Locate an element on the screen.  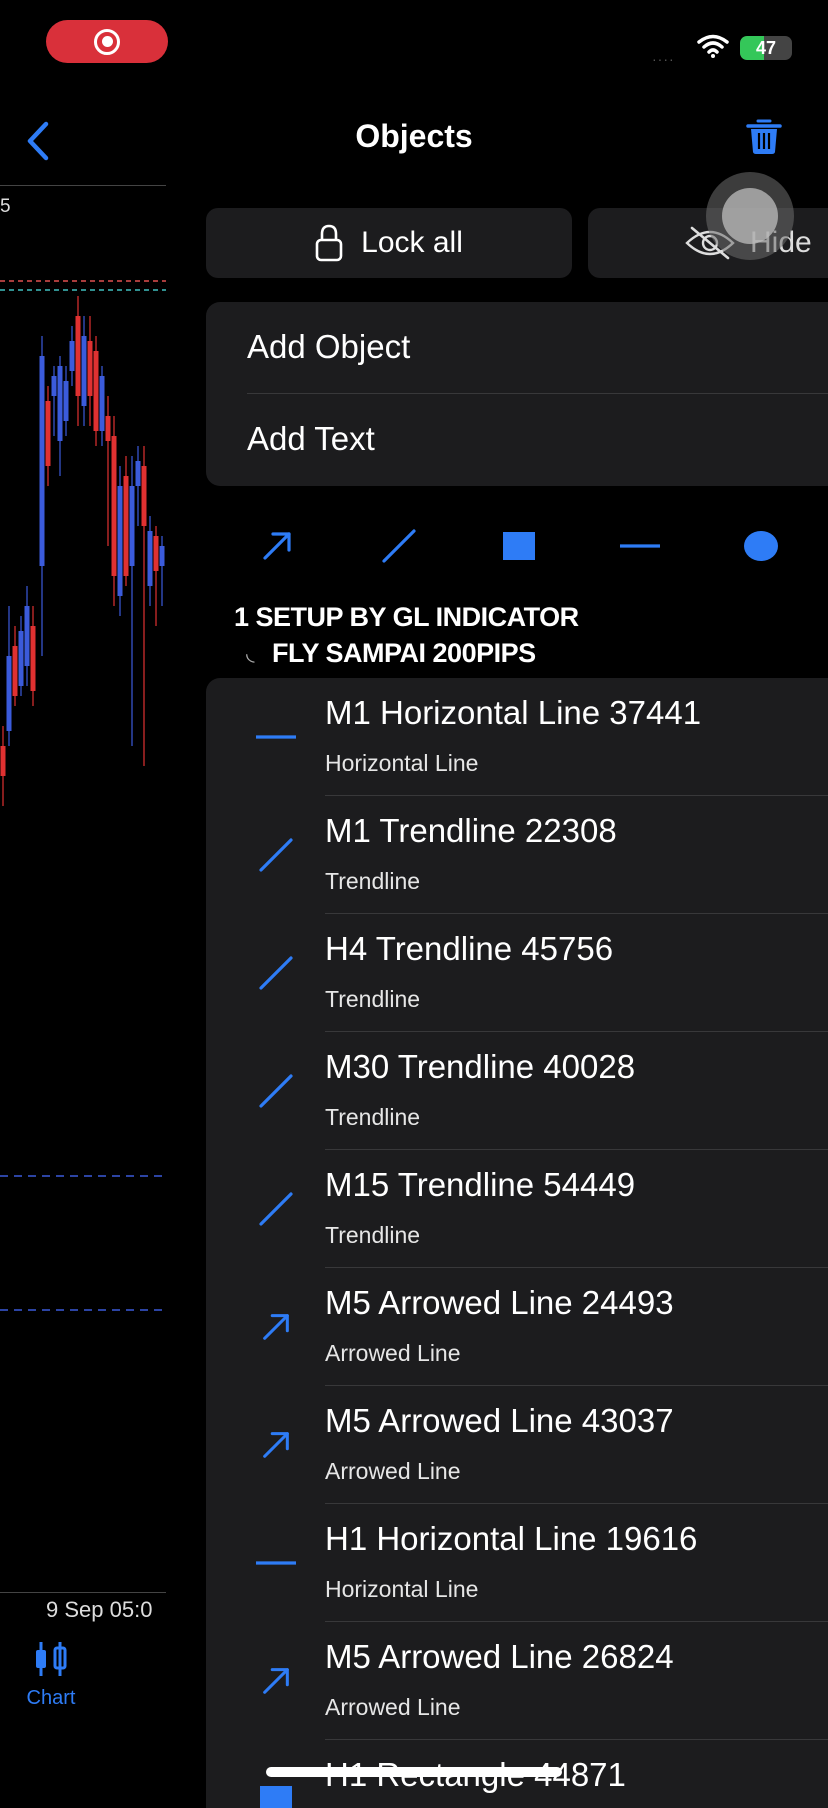
wifi-icon is located at coordinates (713, 48).